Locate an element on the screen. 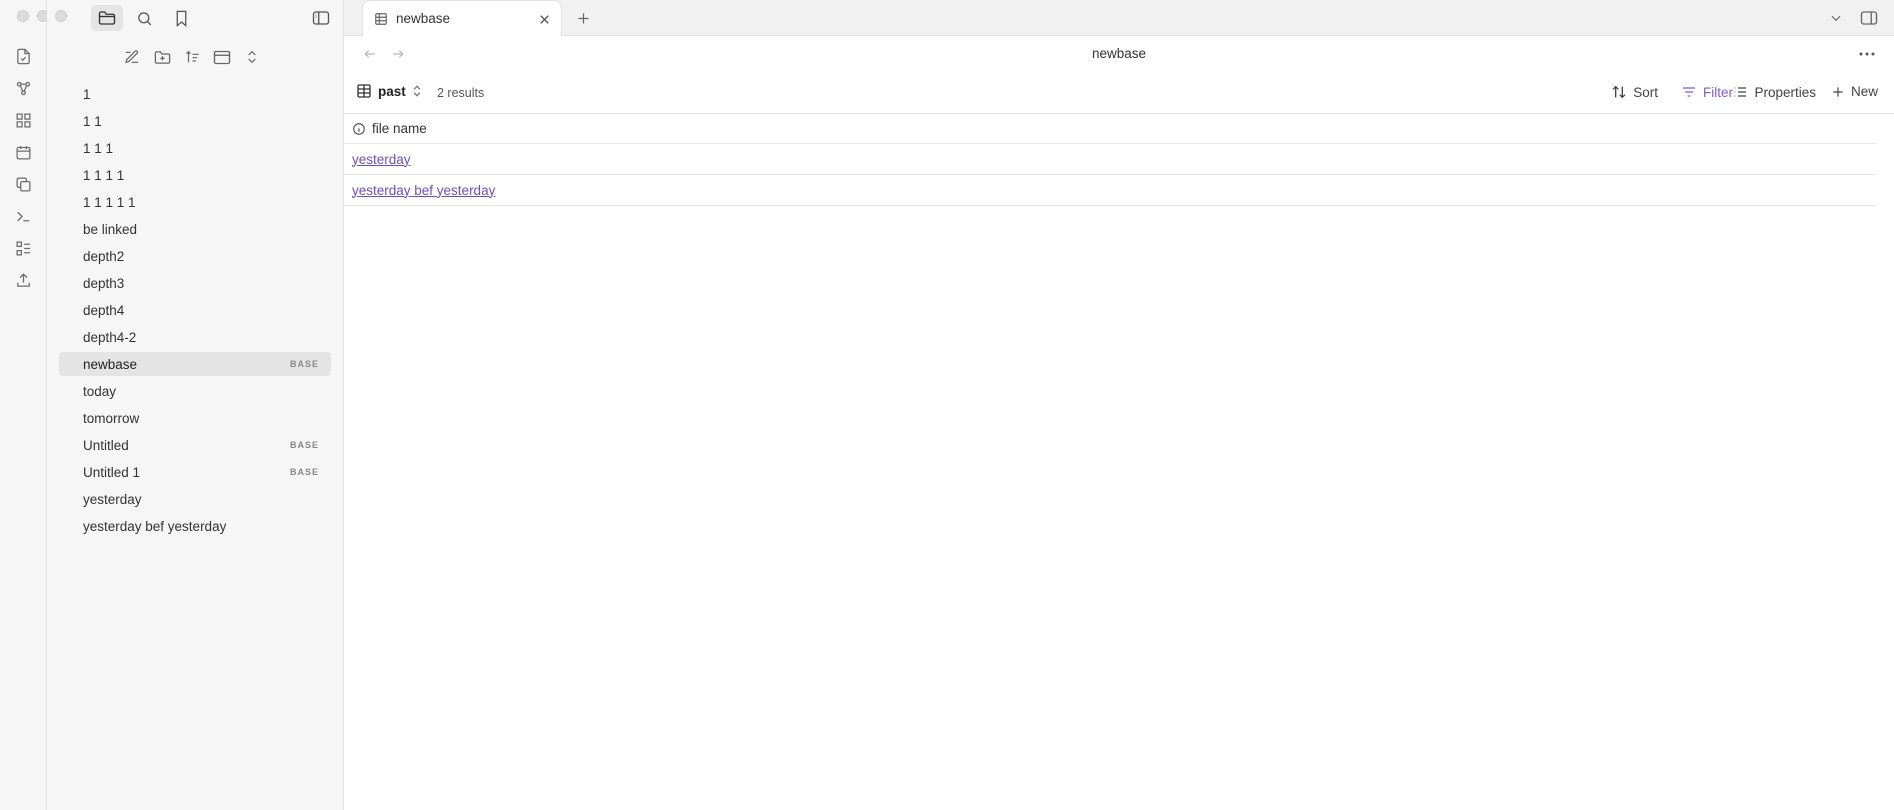  close-icon is located at coordinates (544, 19).